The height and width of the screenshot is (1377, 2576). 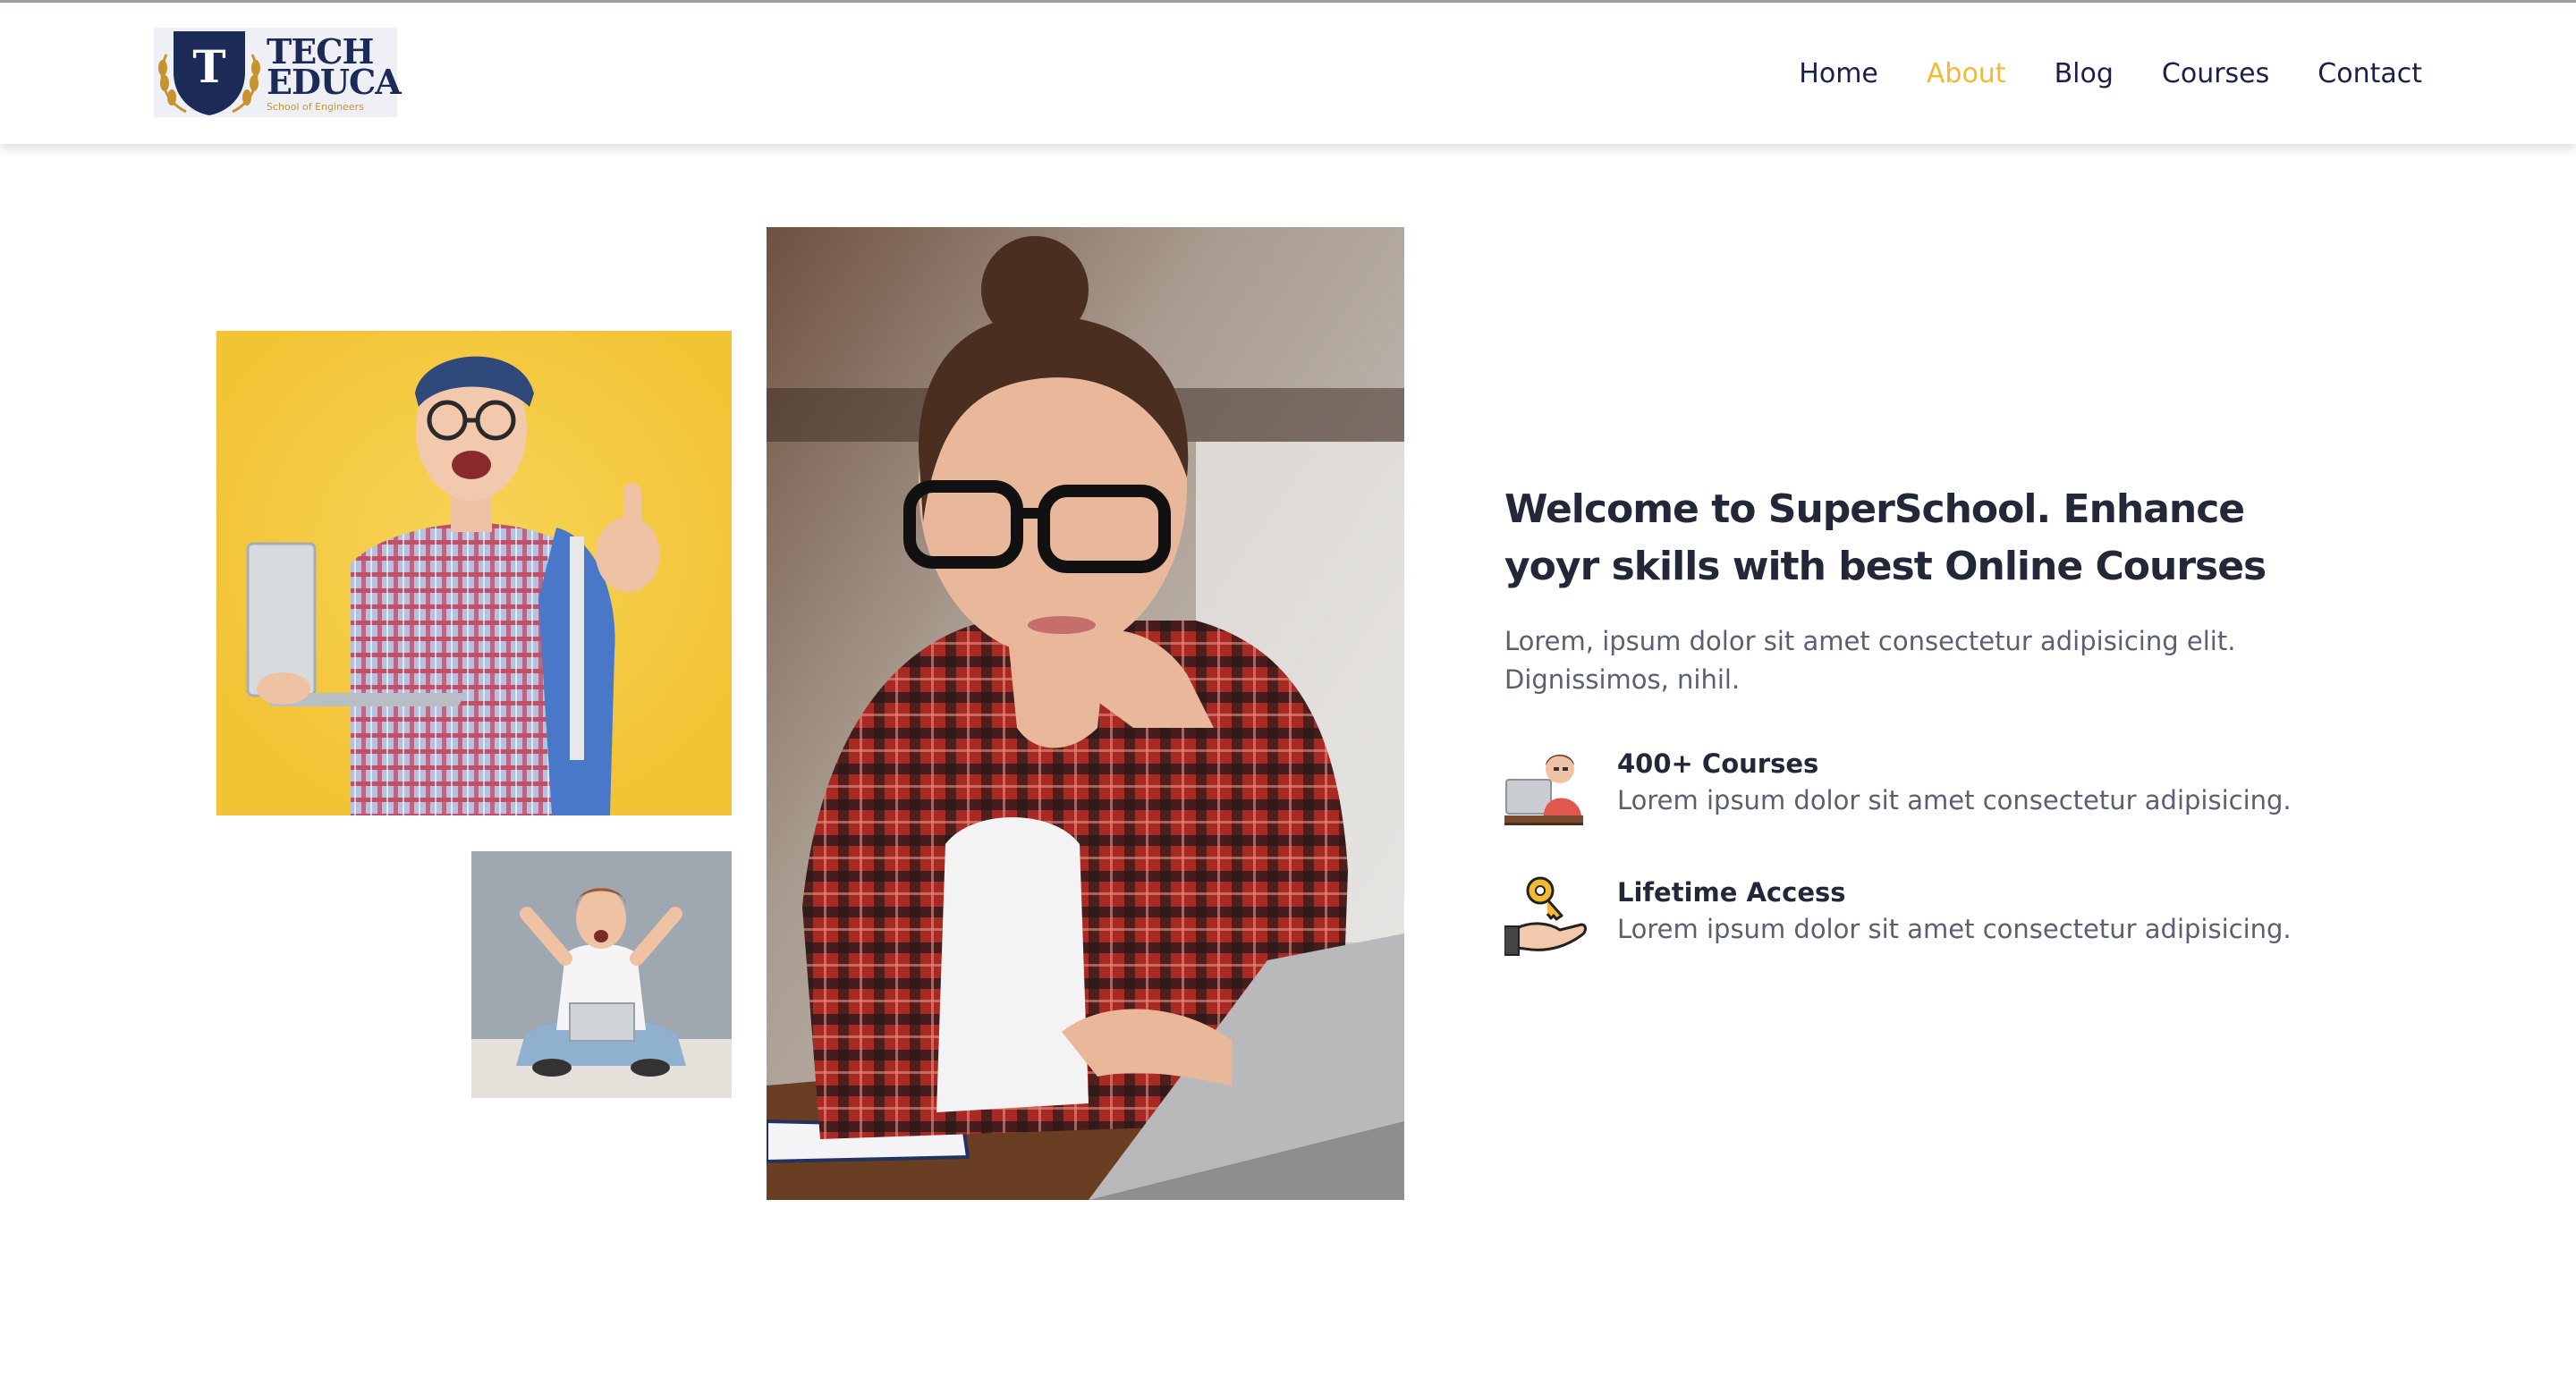 What do you see at coordinates (334, 82) in the screenshot?
I see `logo-title-line2: EDUCA` at bounding box center [334, 82].